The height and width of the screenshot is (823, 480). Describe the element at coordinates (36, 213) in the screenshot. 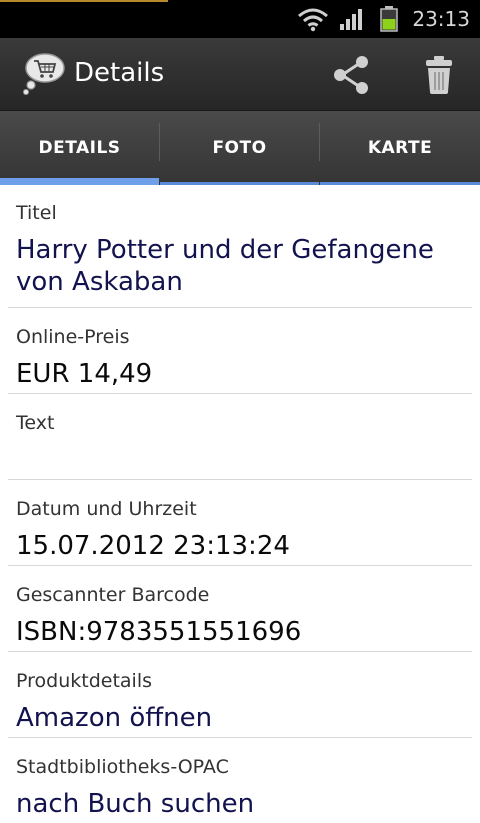

I see `field-title-label: Titel` at that location.